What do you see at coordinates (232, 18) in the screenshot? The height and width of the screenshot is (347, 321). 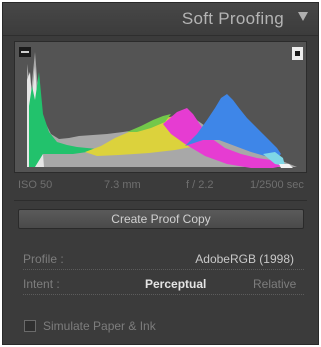 I see `panel-title: Soft Proofing` at bounding box center [232, 18].